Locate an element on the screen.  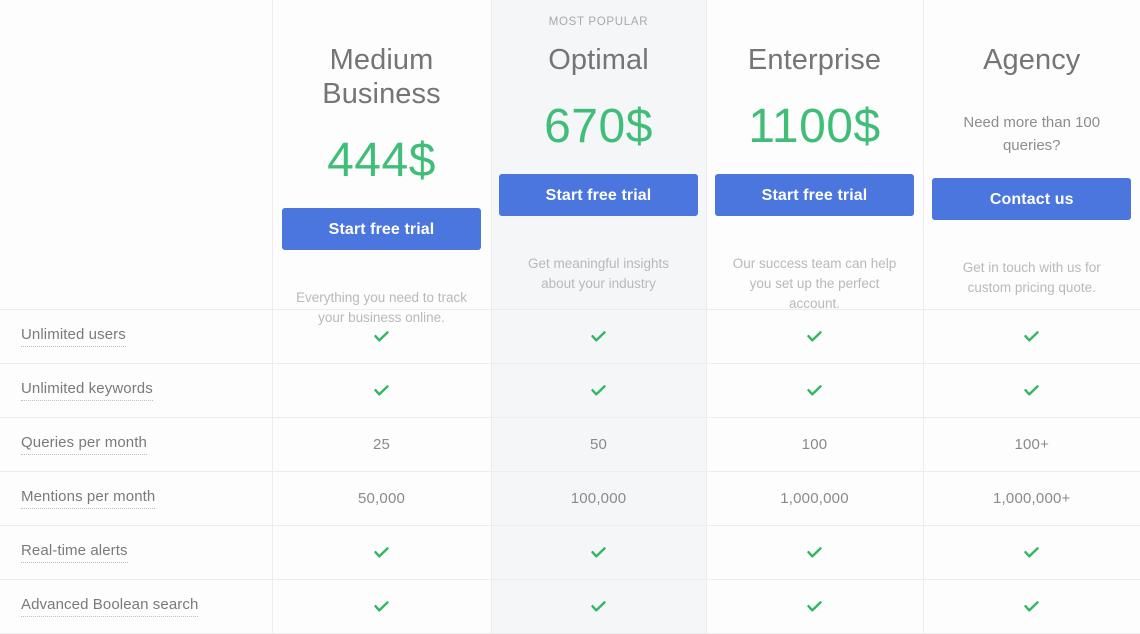
plan-name-enterprise: Enterprise is located at coordinates (814, 60).